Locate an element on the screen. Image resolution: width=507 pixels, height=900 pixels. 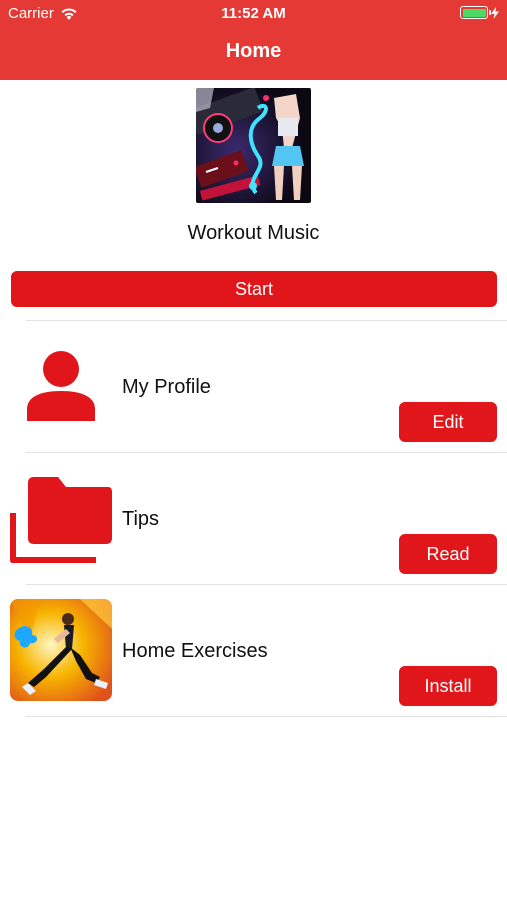
page-title: Home is located at coordinates (253, 51).